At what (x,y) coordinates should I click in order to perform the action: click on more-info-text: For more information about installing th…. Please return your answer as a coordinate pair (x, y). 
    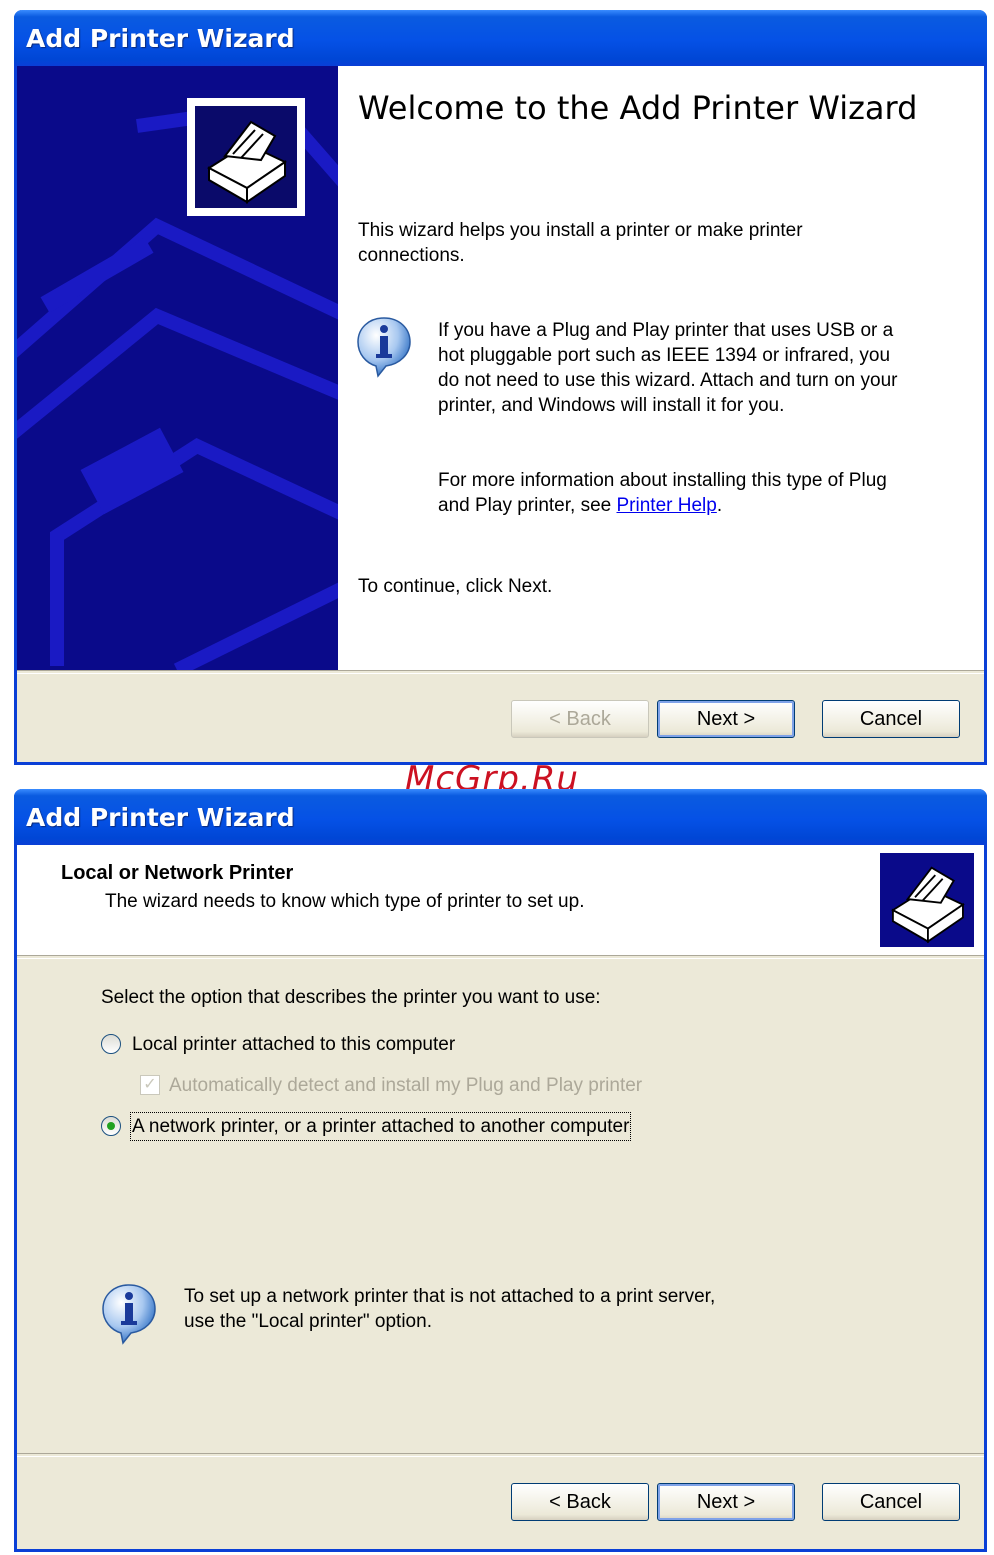
    Looking at the image, I should click on (673, 493).